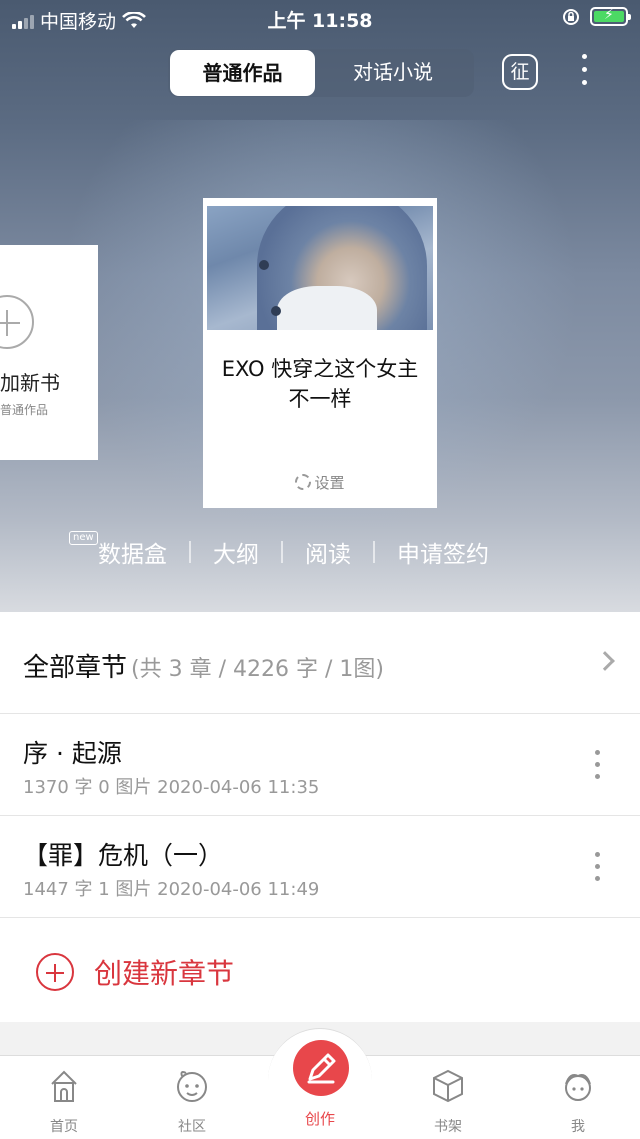  I want to click on tab-create, so click(321, 1068).